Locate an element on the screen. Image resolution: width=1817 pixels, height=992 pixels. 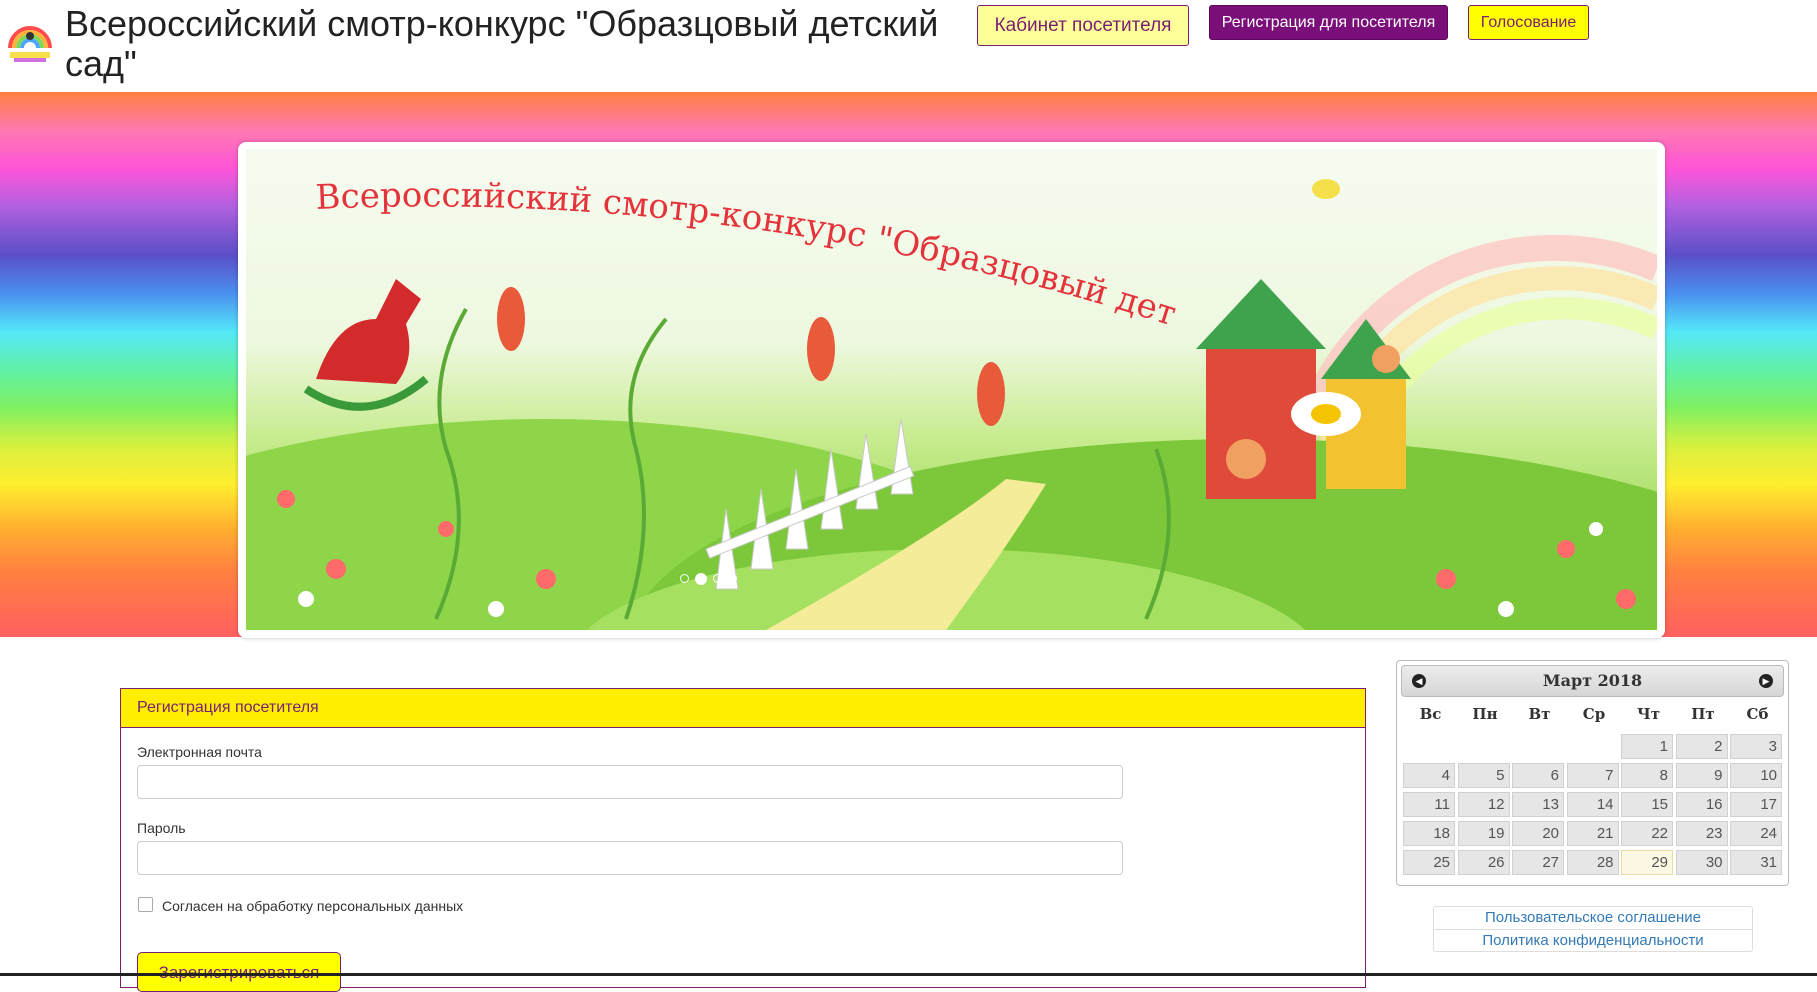
calendar-day: 14 is located at coordinates (1592, 804).